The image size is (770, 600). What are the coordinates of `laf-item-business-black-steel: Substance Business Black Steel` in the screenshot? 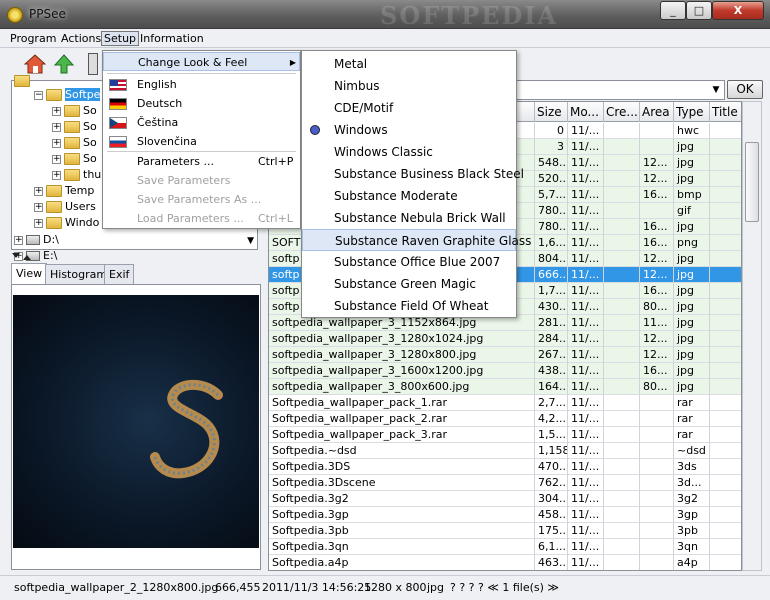 It's located at (413, 174).